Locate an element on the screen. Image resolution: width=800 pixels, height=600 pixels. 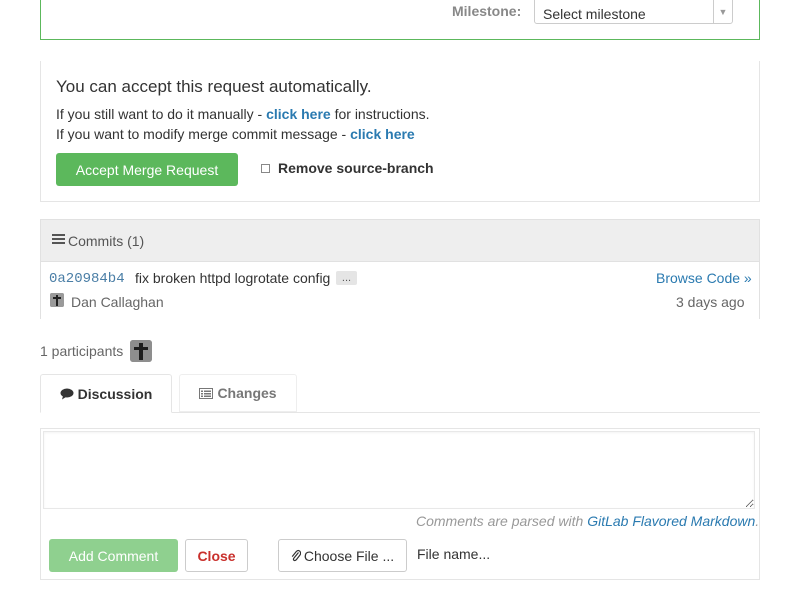
paperclip-icon is located at coordinates (296, 555).